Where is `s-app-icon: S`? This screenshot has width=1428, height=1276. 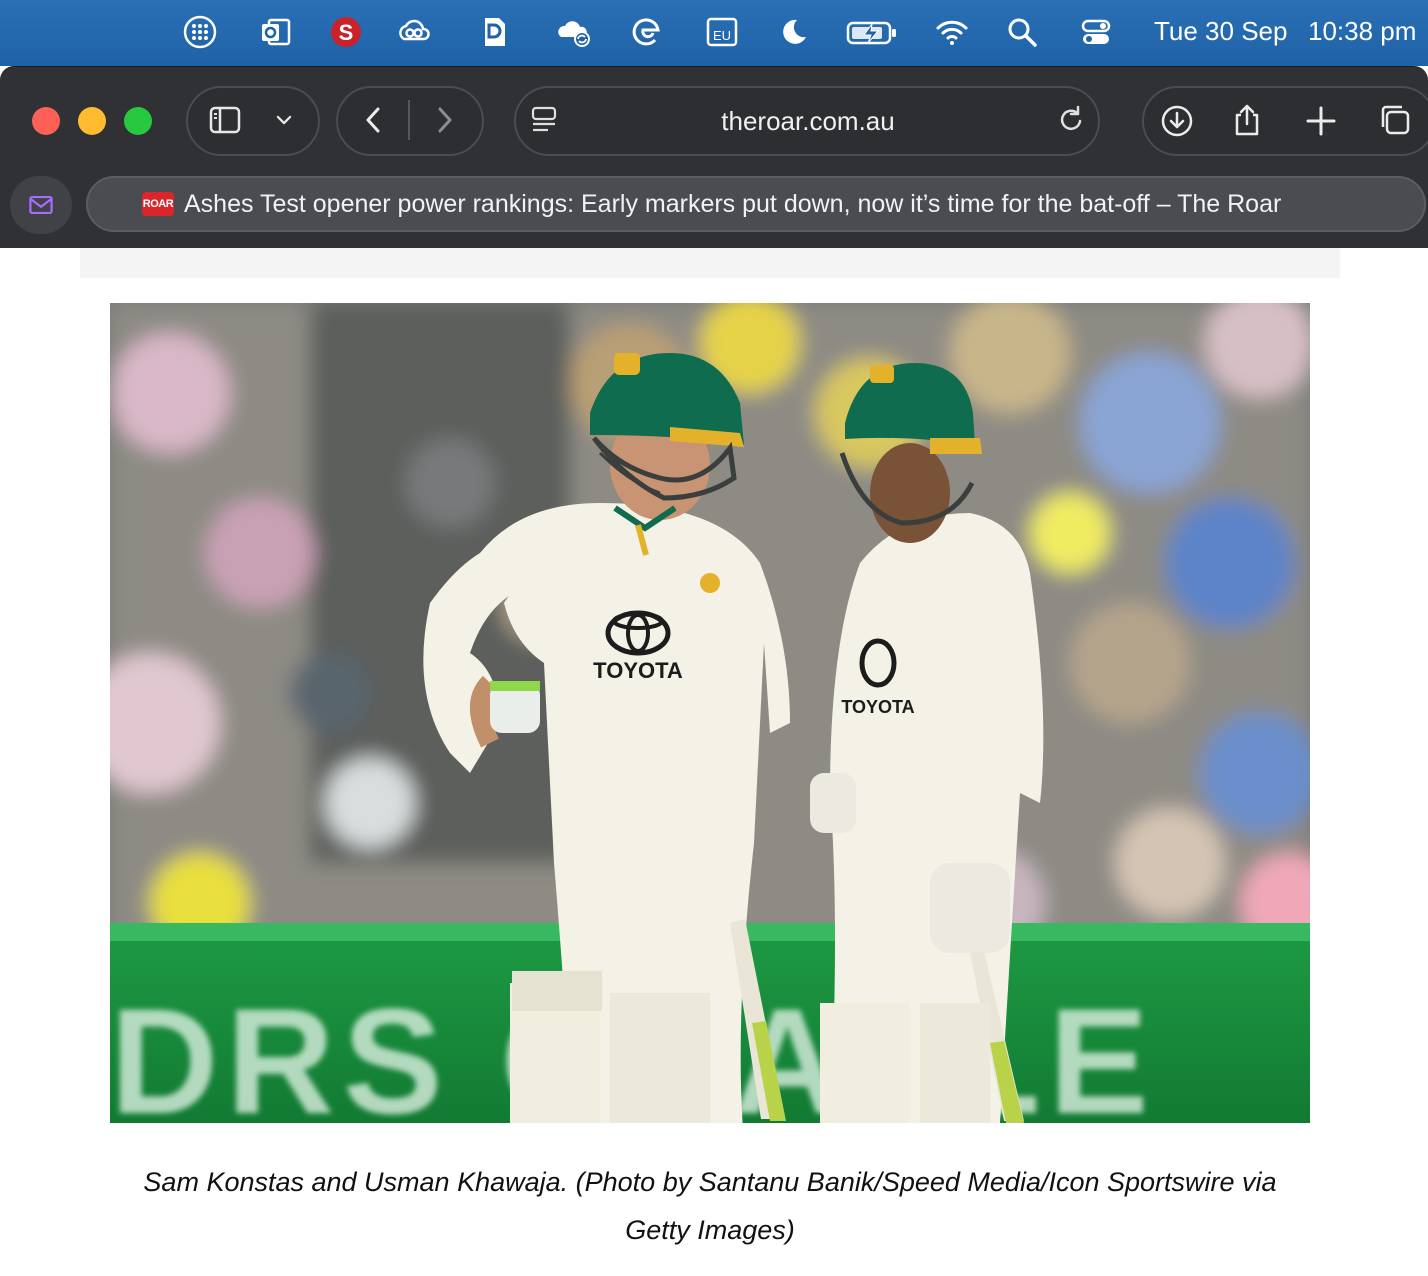
s-app-icon: S is located at coordinates (346, 32).